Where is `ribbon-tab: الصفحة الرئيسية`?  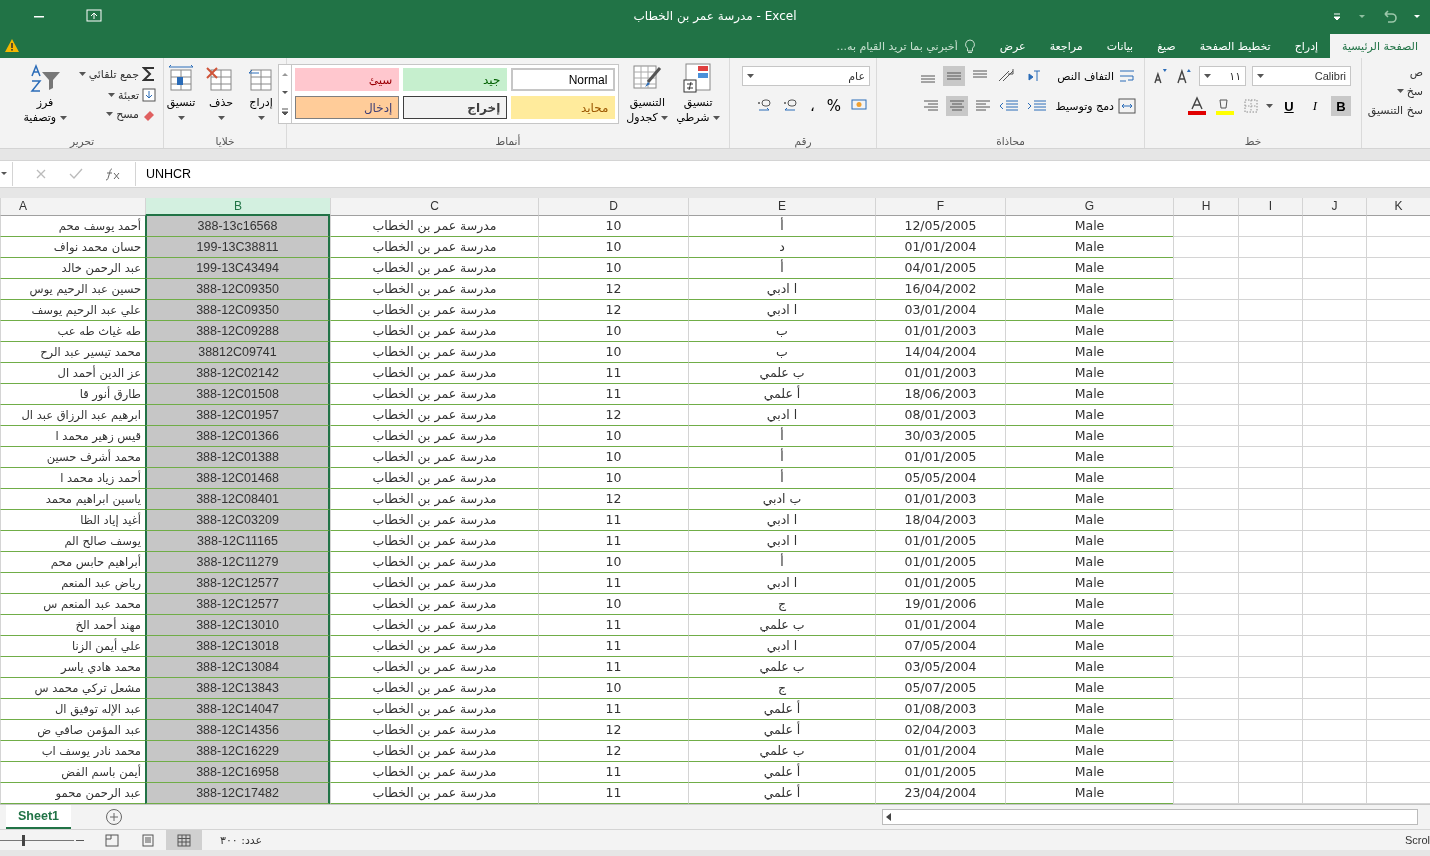
ribbon-tab: الصفحة الرئيسية is located at coordinates (1380, 46).